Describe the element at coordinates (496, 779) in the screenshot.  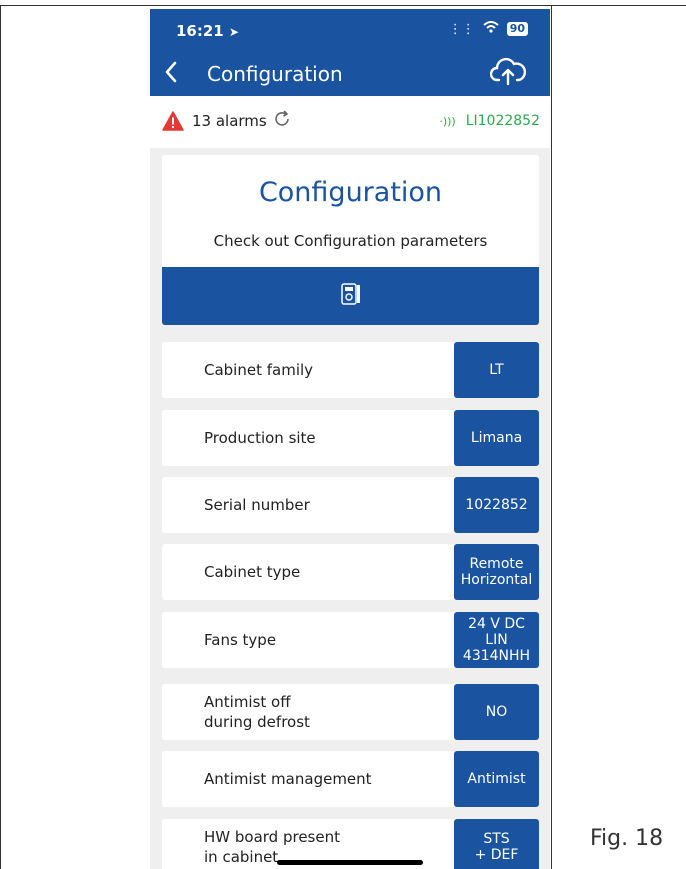
I see `param-value-button: Antimist` at that location.